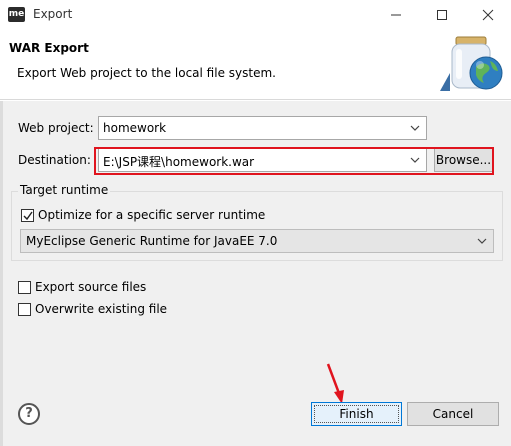  What do you see at coordinates (335, 383) in the screenshot?
I see `red-arrow-annotation` at bounding box center [335, 383].